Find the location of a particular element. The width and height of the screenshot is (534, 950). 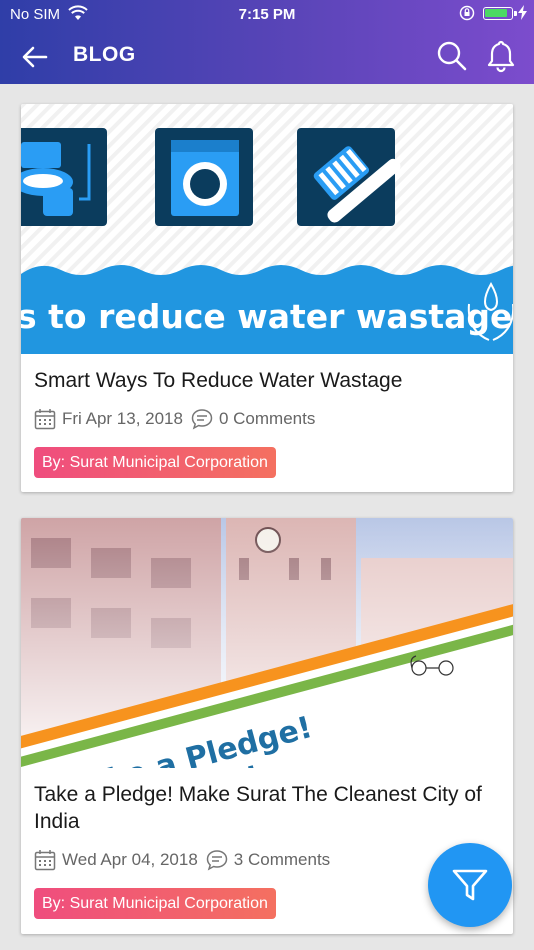

battery-icon is located at coordinates (500, 13).